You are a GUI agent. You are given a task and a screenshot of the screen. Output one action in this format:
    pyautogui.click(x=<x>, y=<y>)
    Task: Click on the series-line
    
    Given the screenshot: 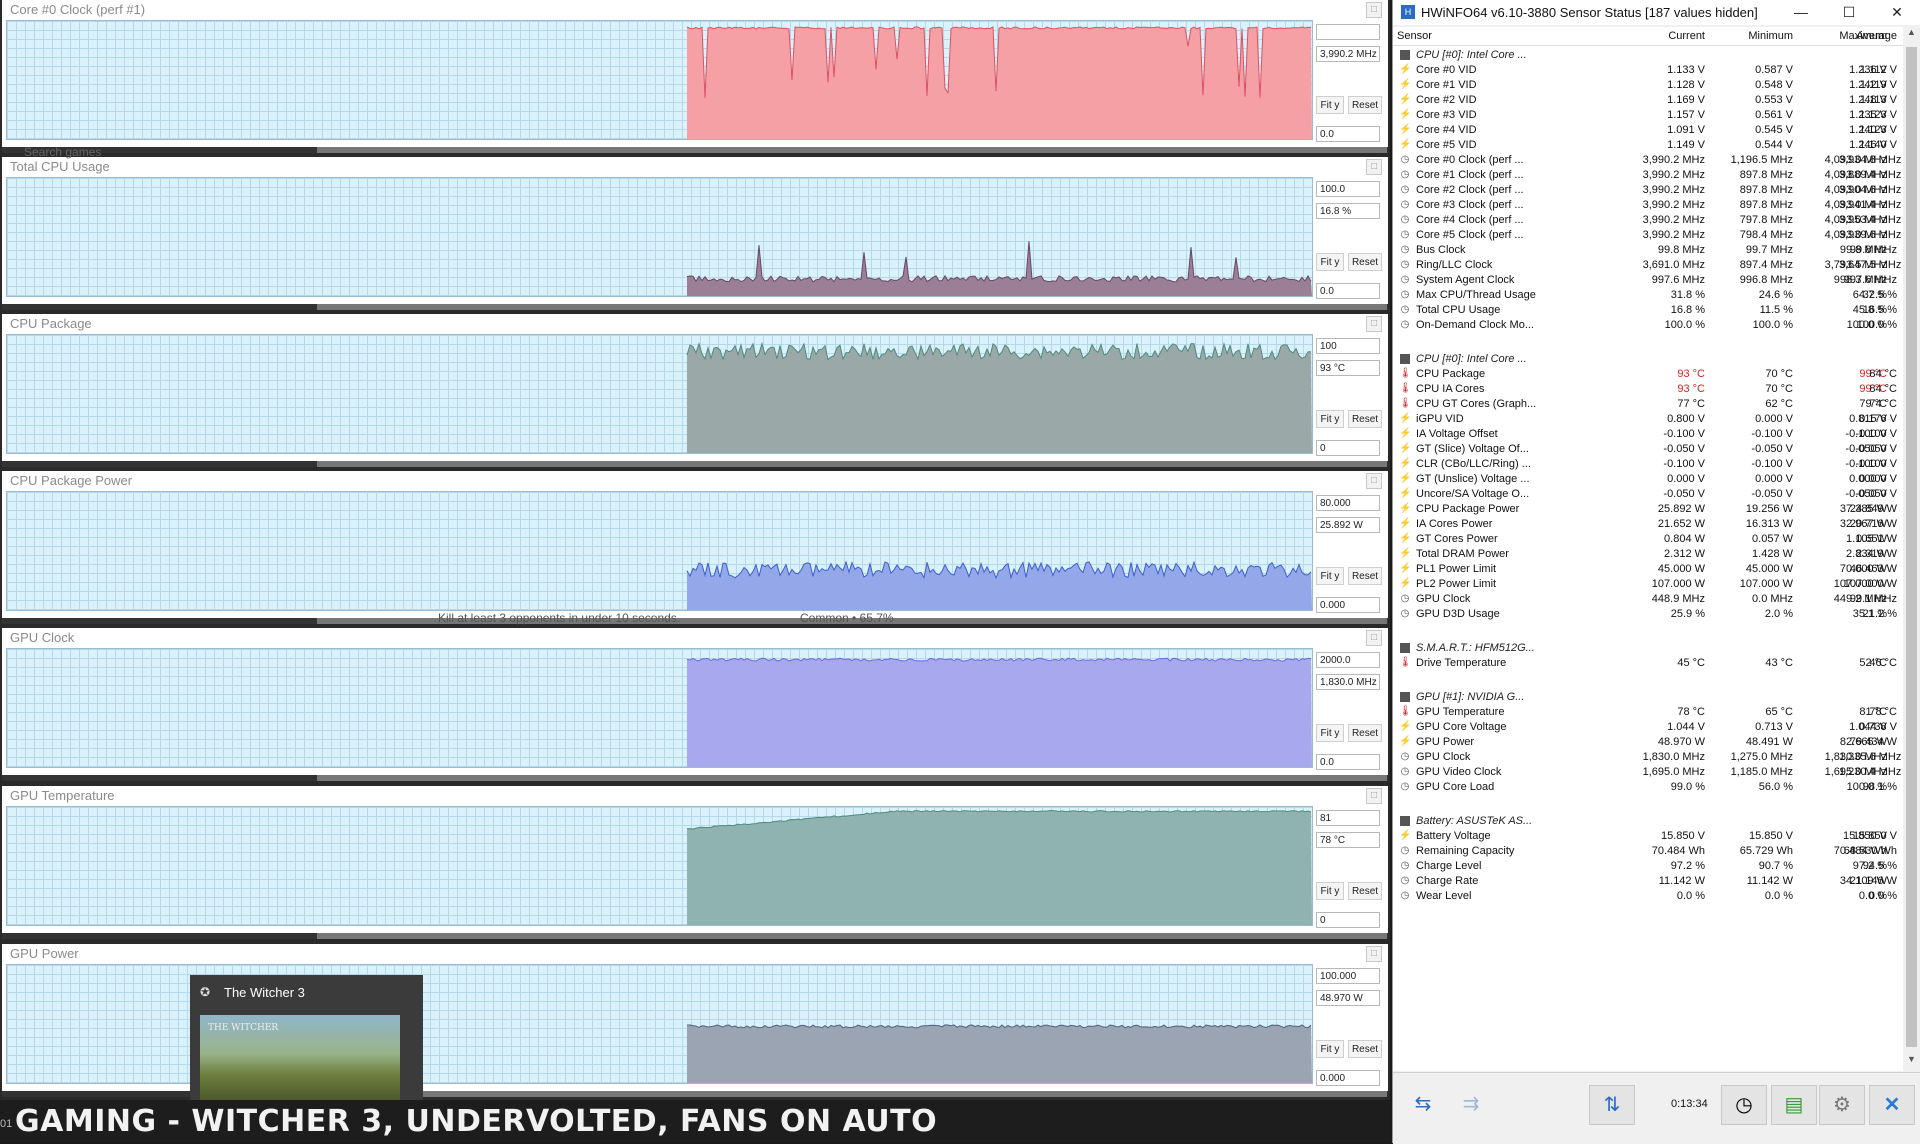 What is the action you would take?
    pyautogui.click(x=999, y=262)
    